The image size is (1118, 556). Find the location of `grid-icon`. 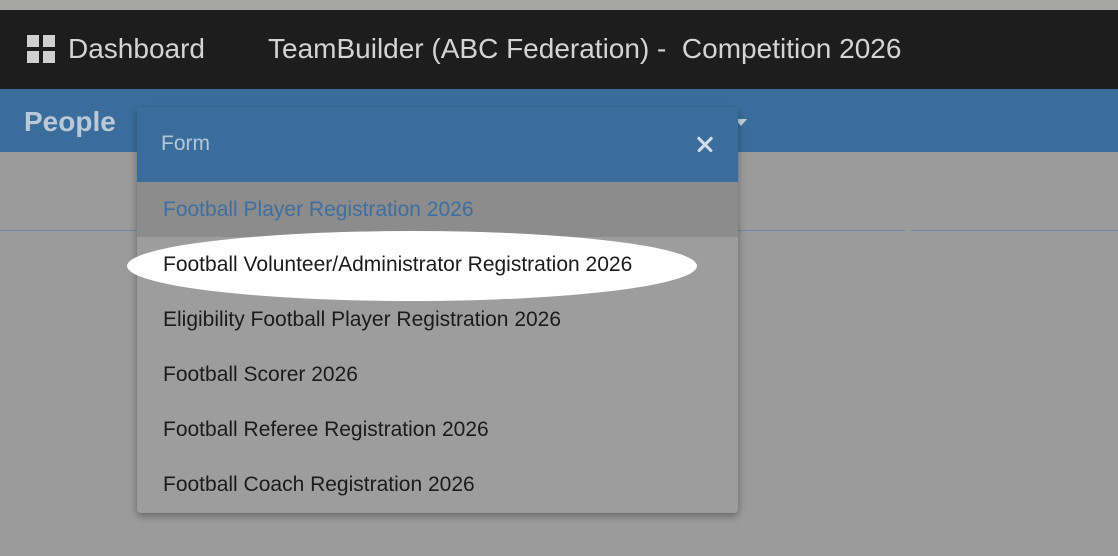

grid-icon is located at coordinates (41, 49).